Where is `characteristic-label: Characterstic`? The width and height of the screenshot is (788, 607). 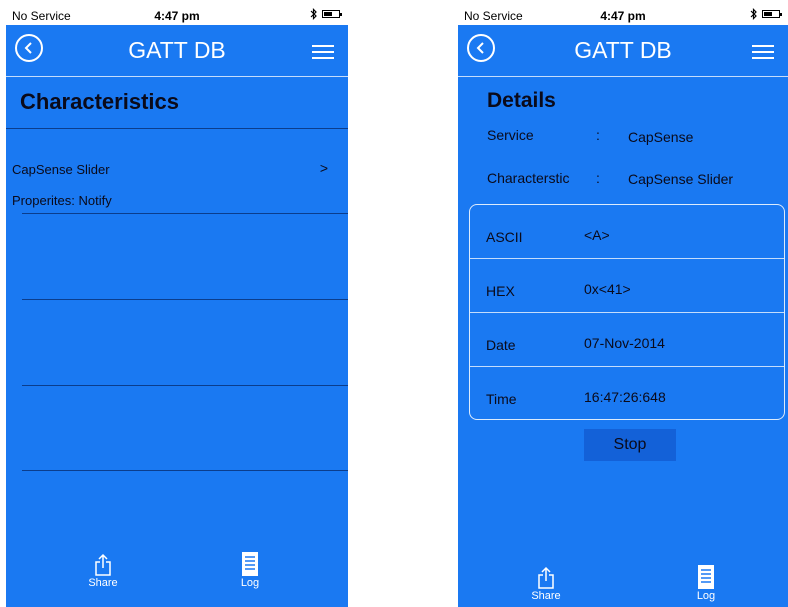 characteristic-label: Characterstic is located at coordinates (528, 178).